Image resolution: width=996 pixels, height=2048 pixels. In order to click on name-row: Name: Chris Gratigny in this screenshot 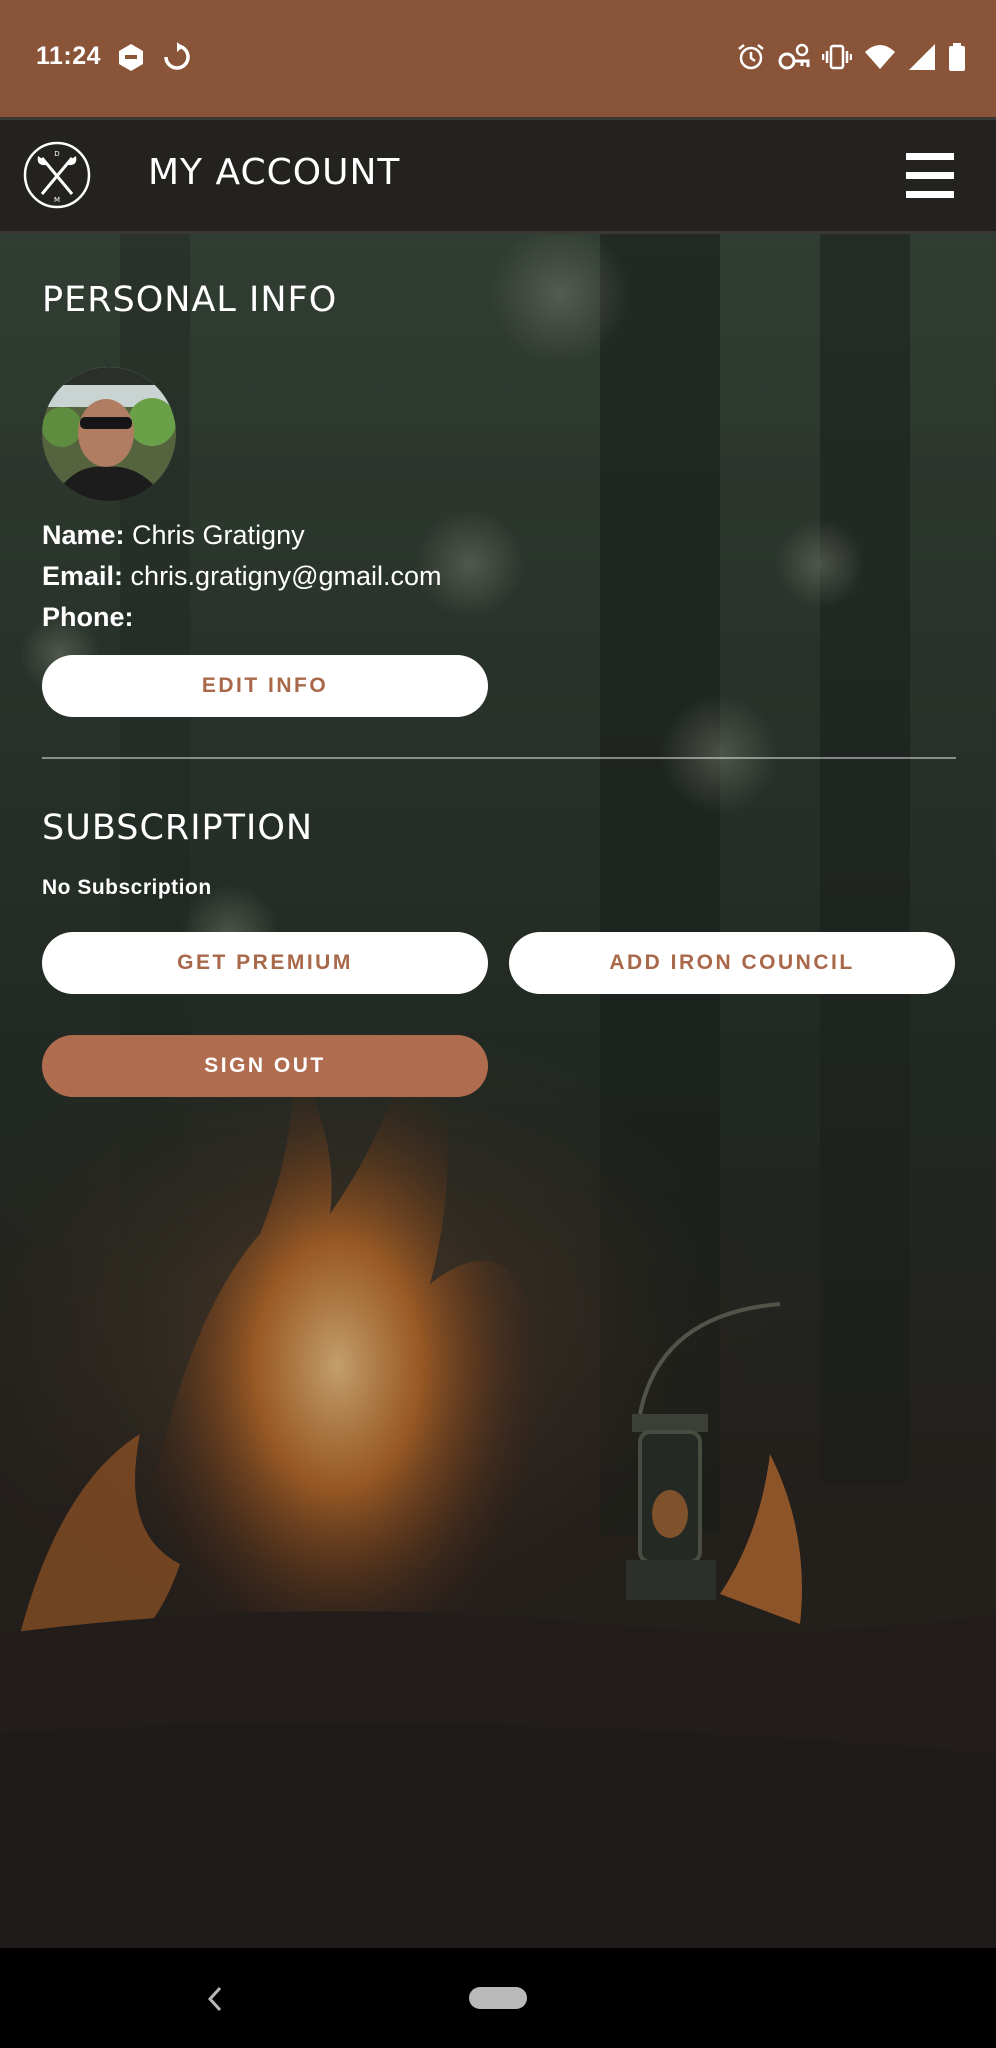, I will do `click(173, 535)`.